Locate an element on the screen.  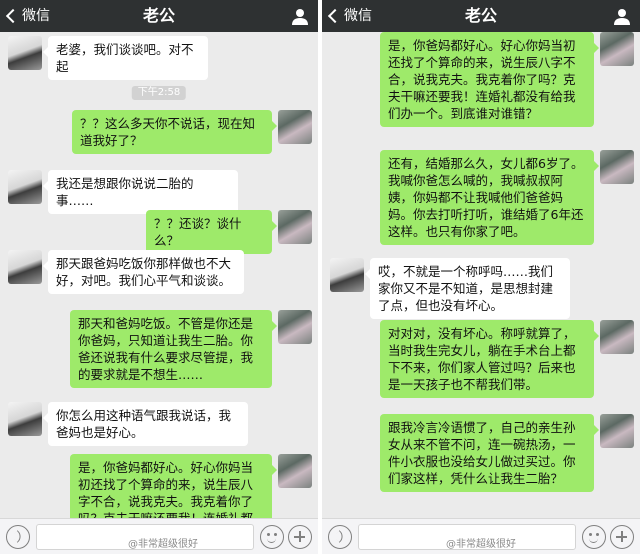
message-bubble: ？？还谈？谈什么？ is located at coordinates (211, 232).